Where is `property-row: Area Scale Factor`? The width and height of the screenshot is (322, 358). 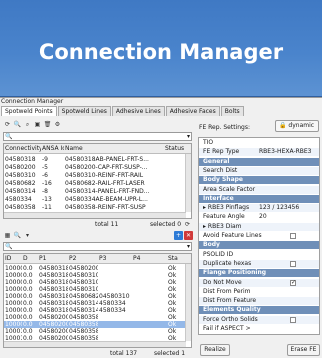
property-row: Area Scale Factor is located at coordinates (259, 189).